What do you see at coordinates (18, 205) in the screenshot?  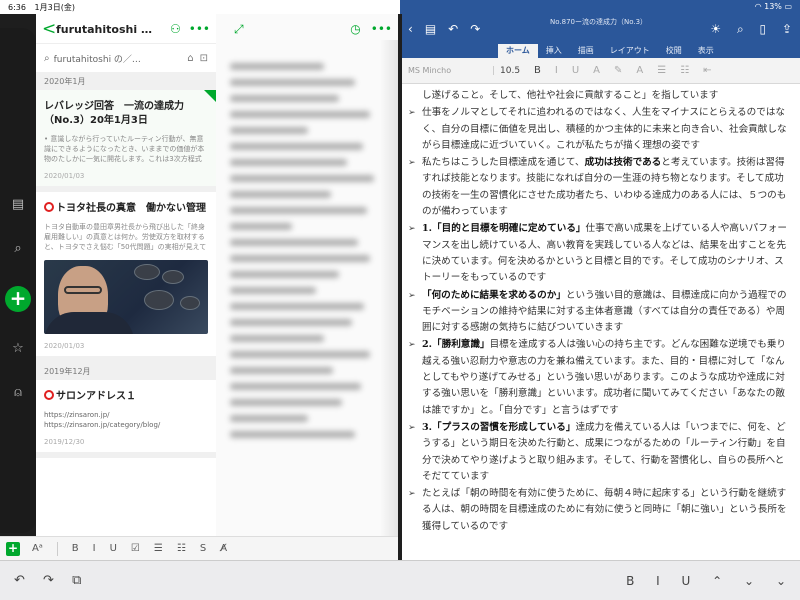 I see `notes-icon: ▤` at bounding box center [18, 205].